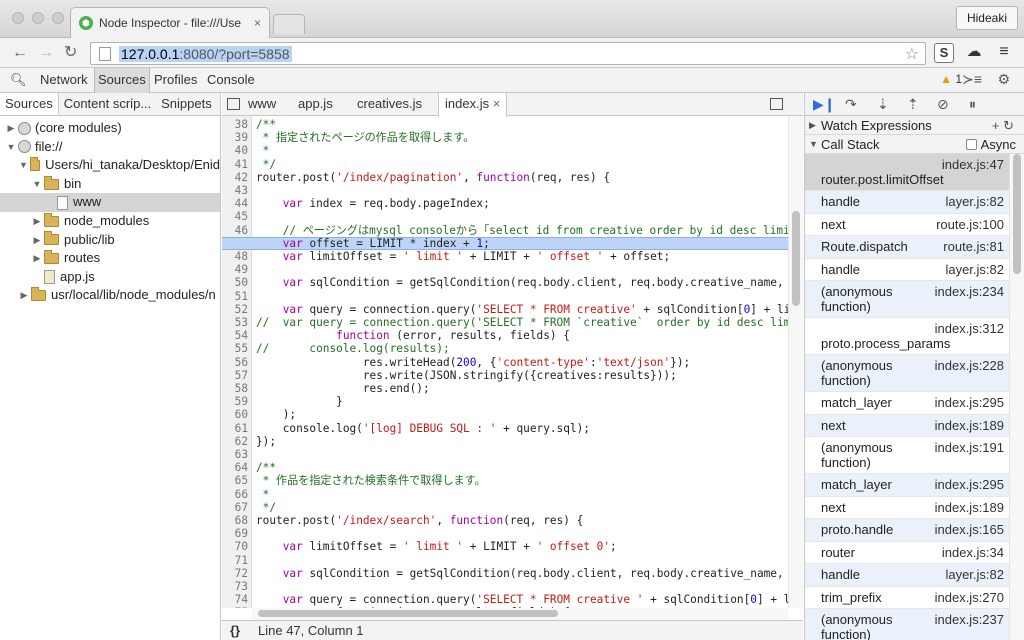  I want to click on editor-horizontal-scrollbar, so click(520, 614).